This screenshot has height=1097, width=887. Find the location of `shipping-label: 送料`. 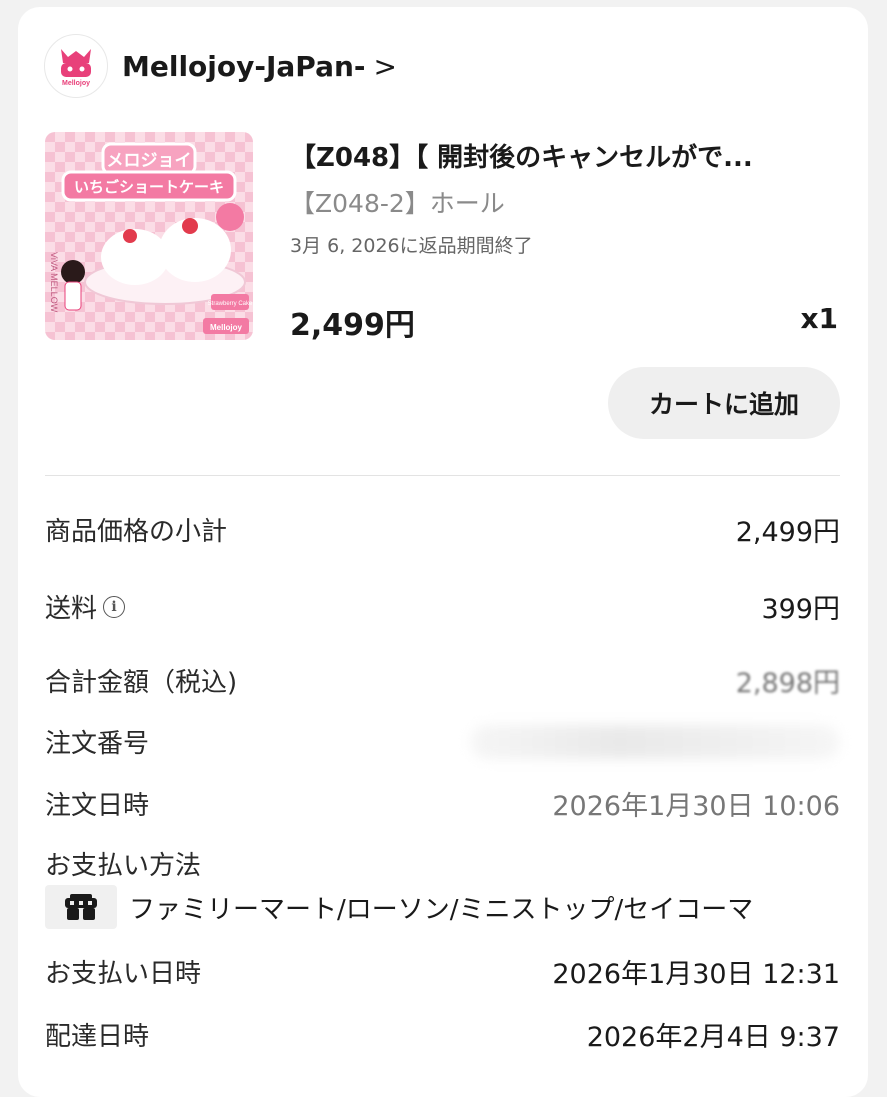

shipping-label: 送料 is located at coordinates (71, 609).